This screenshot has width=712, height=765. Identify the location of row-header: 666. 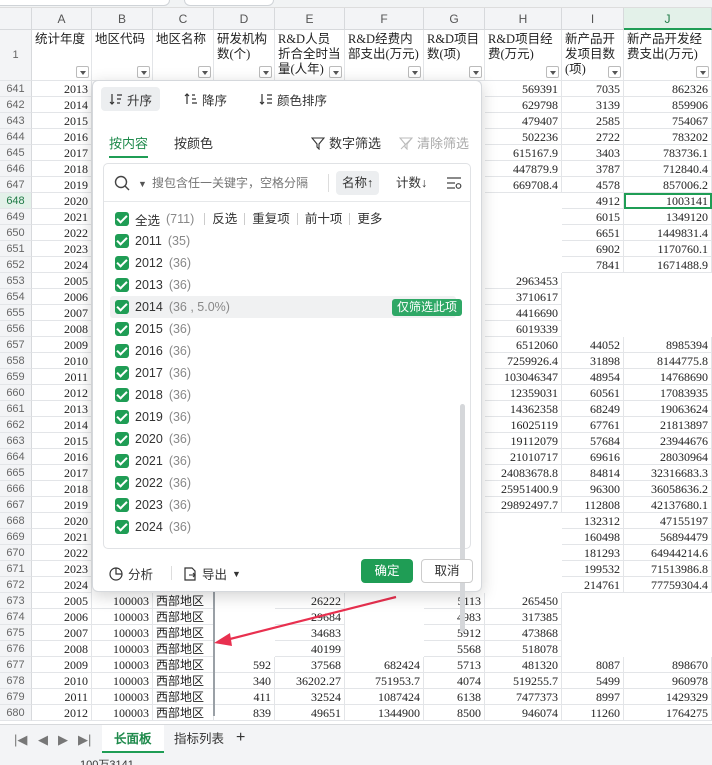
(16, 489).